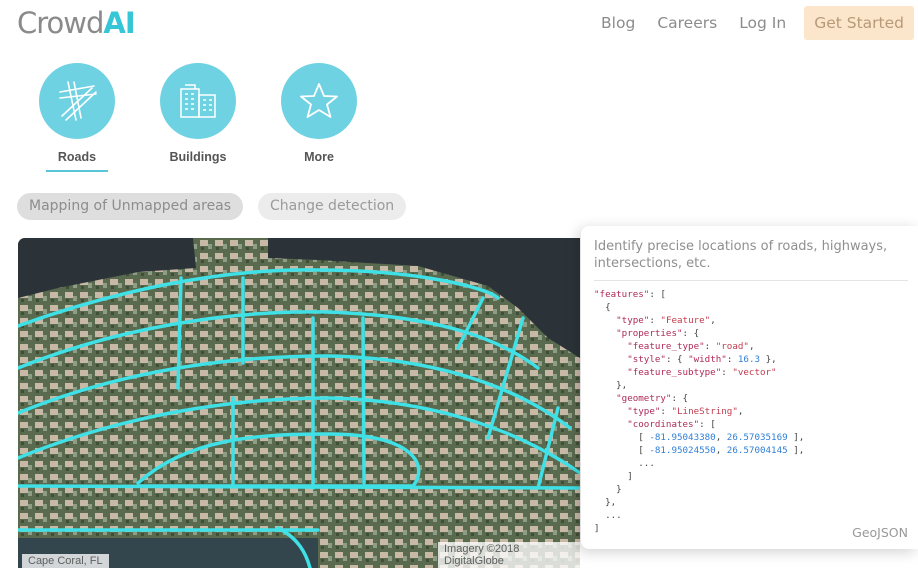 This screenshot has width=918, height=568. What do you see at coordinates (762, 23) in the screenshot?
I see `nav-login-link: Log In` at bounding box center [762, 23].